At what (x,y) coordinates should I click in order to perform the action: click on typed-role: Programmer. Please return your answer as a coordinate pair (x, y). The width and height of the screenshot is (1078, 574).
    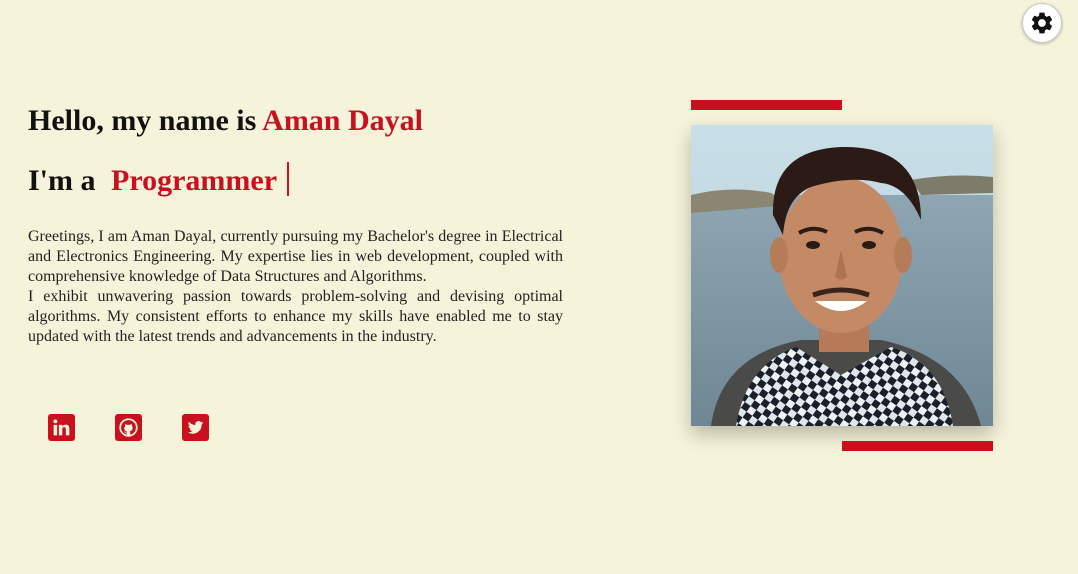
    Looking at the image, I should click on (194, 180).